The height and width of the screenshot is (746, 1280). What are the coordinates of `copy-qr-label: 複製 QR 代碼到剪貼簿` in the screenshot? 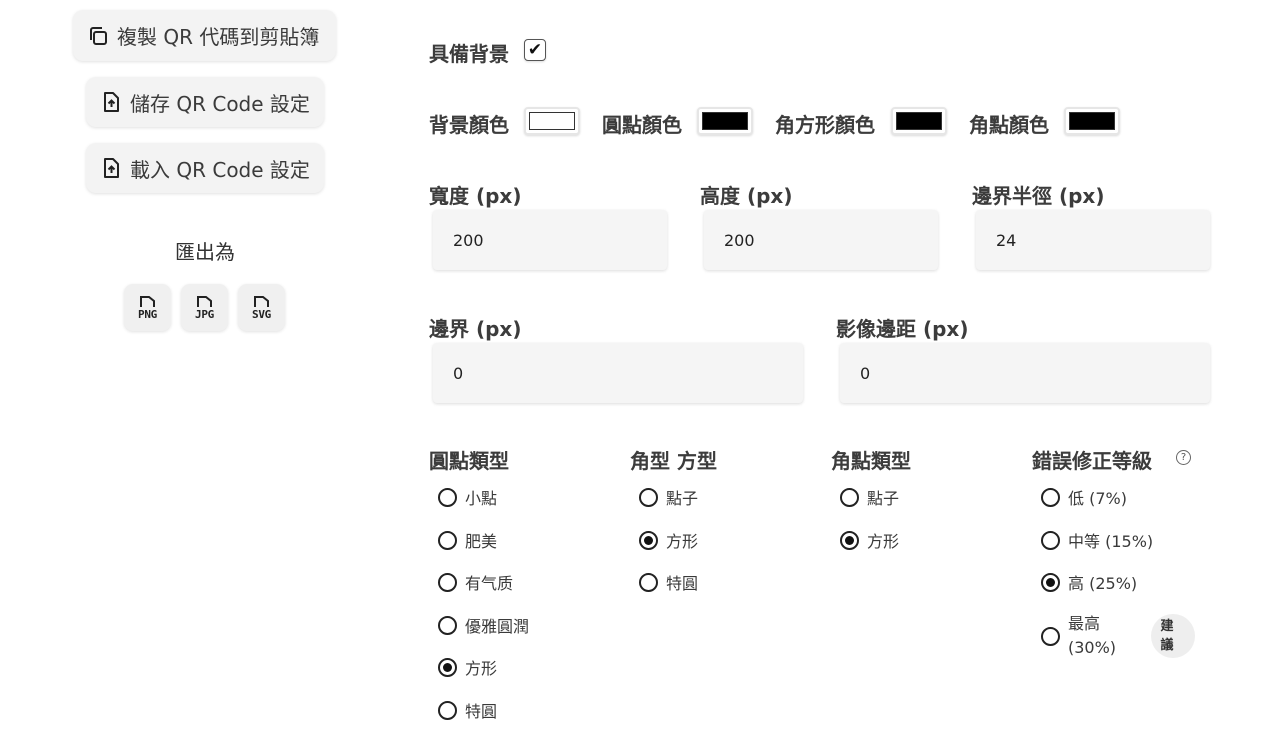 It's located at (218, 37).